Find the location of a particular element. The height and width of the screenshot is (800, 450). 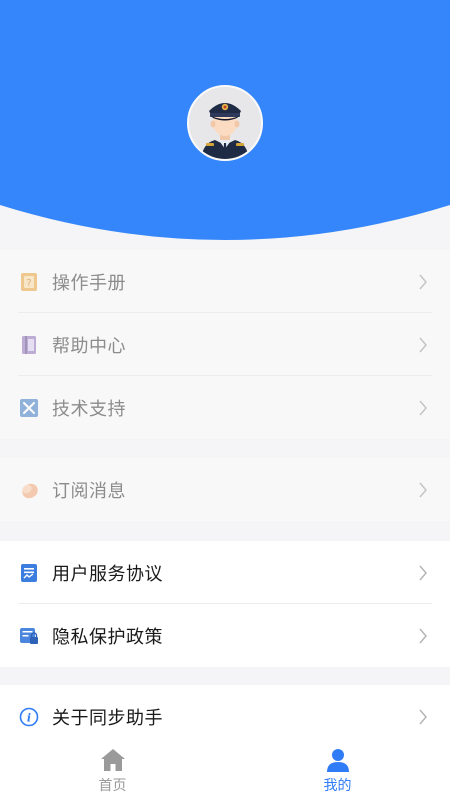

agreement-document-icon is located at coordinates (29, 573).